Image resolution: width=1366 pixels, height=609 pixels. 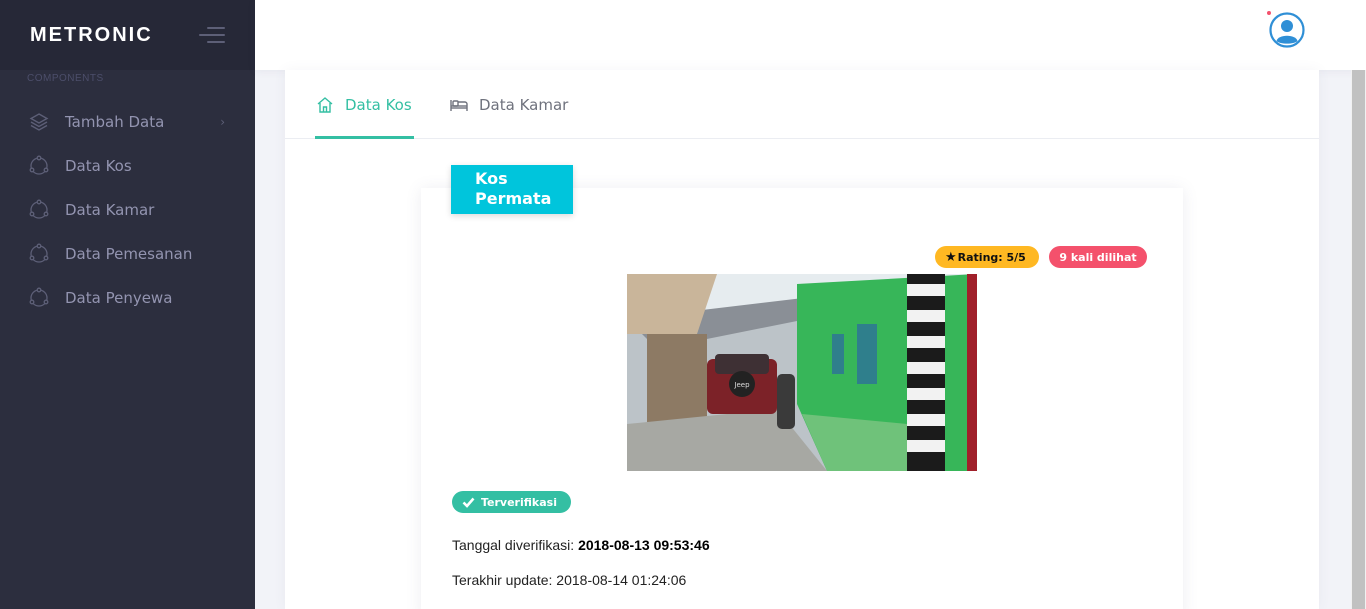 I want to click on verified-date-value: 2018-08-13 09:53:46, so click(x=644, y=545).